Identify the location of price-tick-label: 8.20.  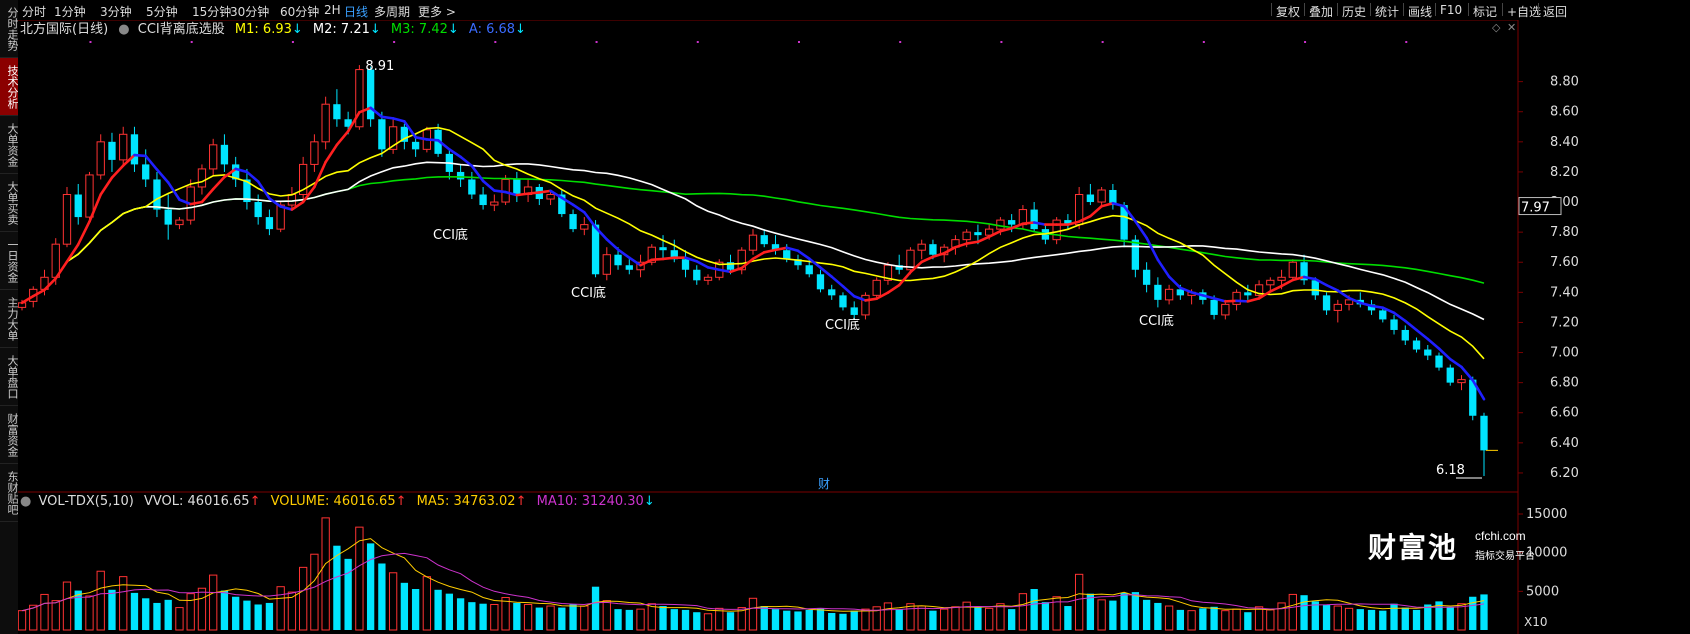
(1564, 172).